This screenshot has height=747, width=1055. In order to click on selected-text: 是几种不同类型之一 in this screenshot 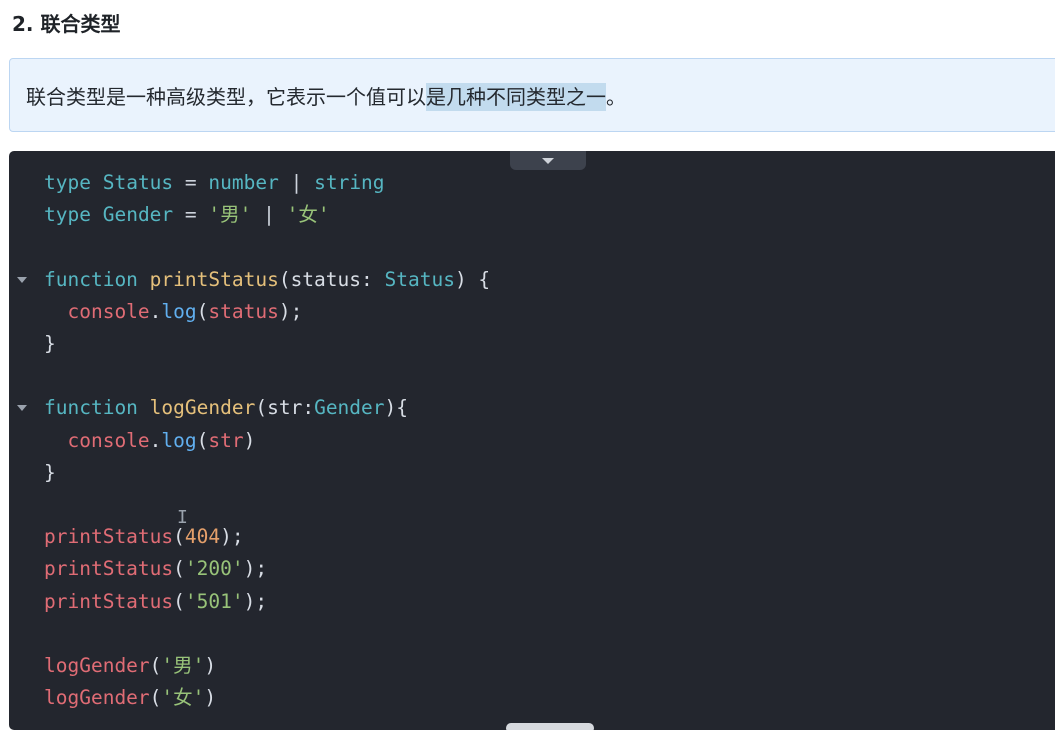, I will do `click(516, 97)`.